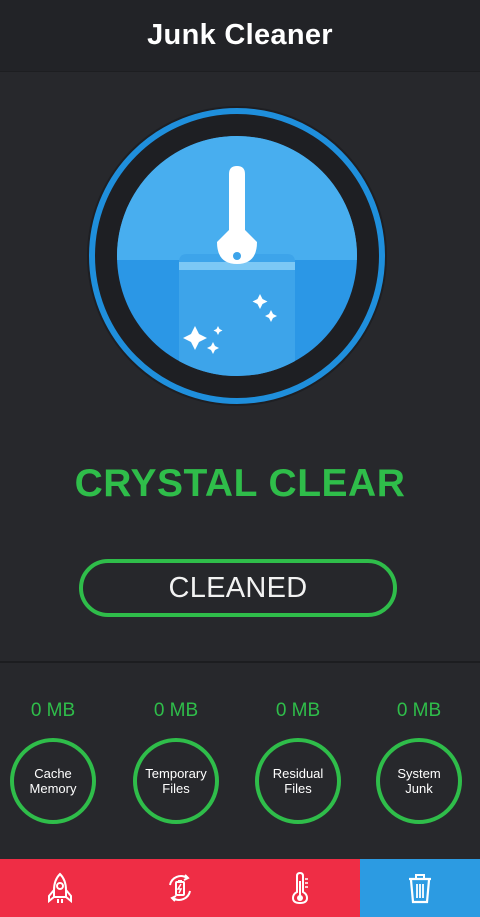 The image size is (480, 917). What do you see at coordinates (53, 781) in the screenshot?
I see `stat-label: Cache Memory` at bounding box center [53, 781].